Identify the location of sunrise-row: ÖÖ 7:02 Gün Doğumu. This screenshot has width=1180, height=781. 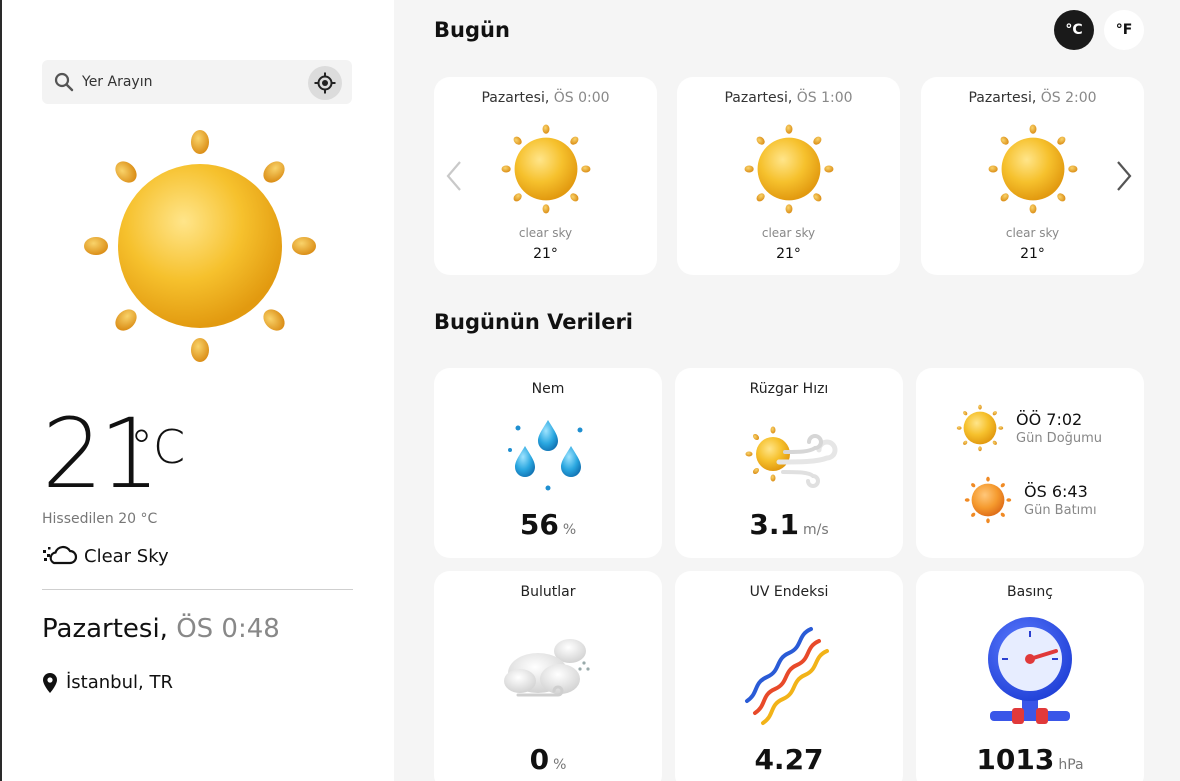
(1029, 428).